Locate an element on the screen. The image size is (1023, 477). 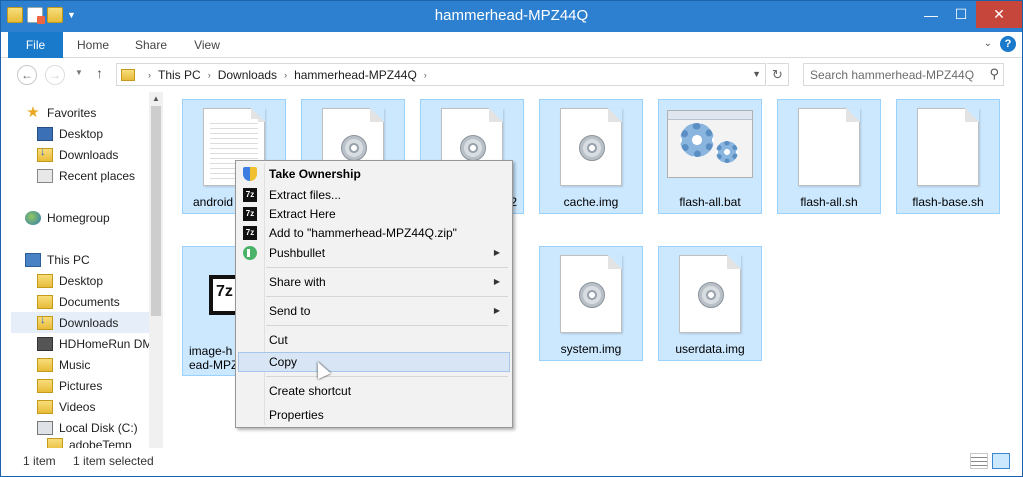
menu-item-take-ownership: Take Ownership is located at coordinates (374, 174).